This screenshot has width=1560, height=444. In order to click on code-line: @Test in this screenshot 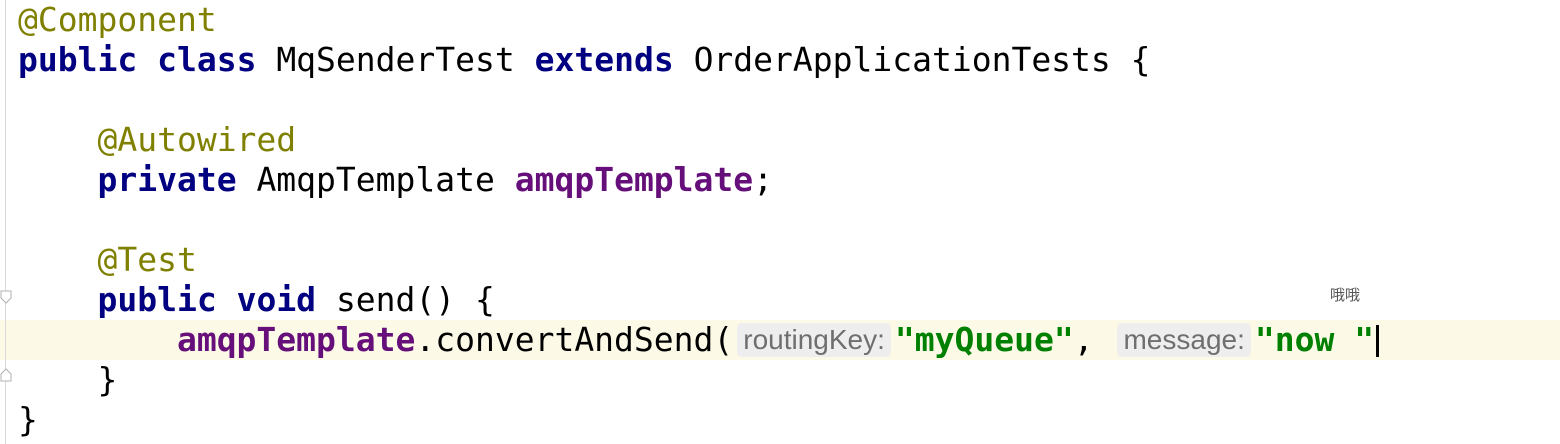, I will do `click(107, 260)`.